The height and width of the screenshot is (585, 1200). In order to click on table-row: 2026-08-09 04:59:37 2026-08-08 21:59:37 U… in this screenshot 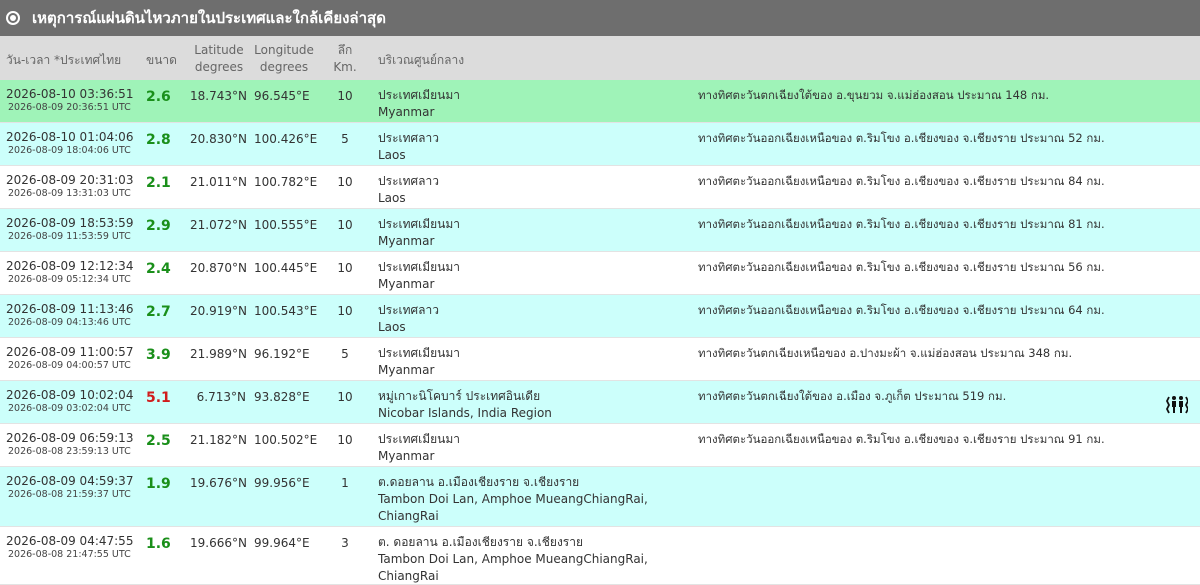, I will do `click(600, 497)`.